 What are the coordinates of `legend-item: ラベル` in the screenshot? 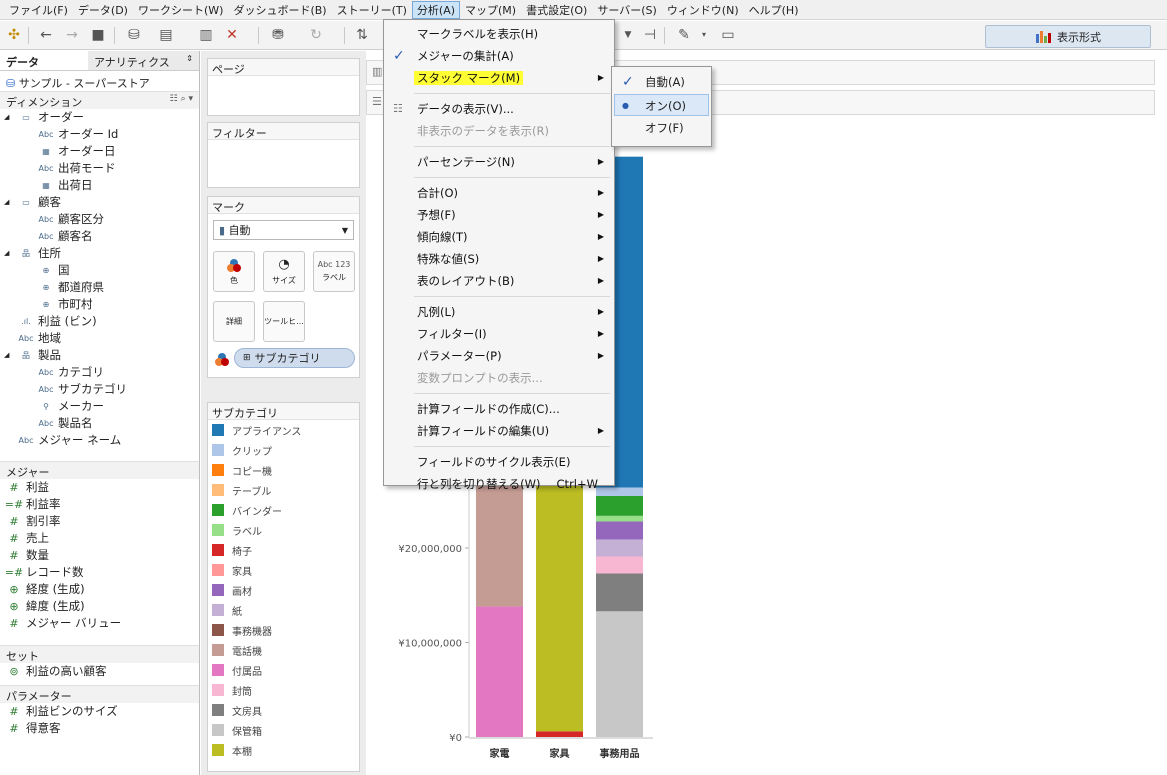 It's located at (283, 530).